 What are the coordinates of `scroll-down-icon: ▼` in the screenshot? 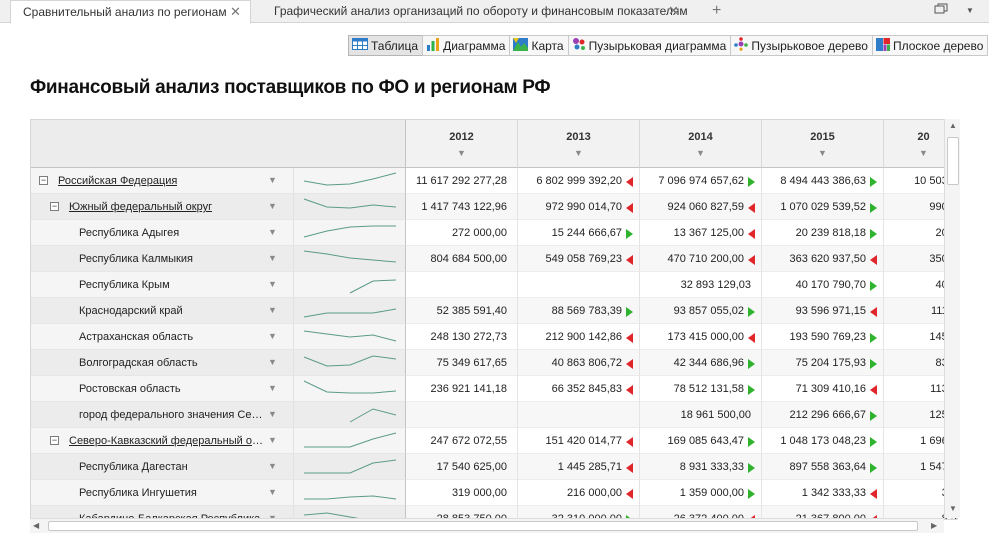 It's located at (953, 508).